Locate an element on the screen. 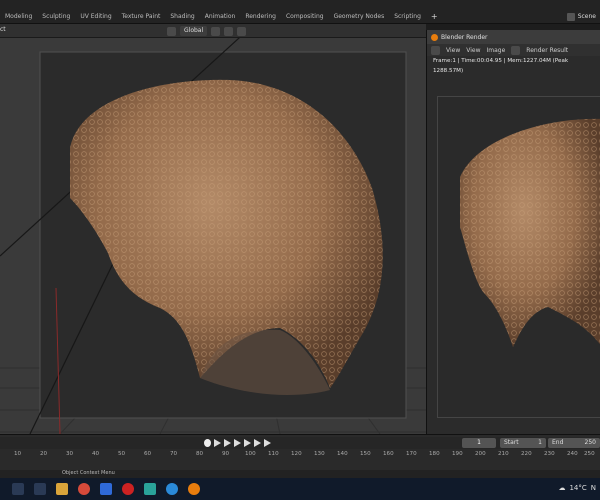 The image size is (600, 500). end-label: End is located at coordinates (558, 442).